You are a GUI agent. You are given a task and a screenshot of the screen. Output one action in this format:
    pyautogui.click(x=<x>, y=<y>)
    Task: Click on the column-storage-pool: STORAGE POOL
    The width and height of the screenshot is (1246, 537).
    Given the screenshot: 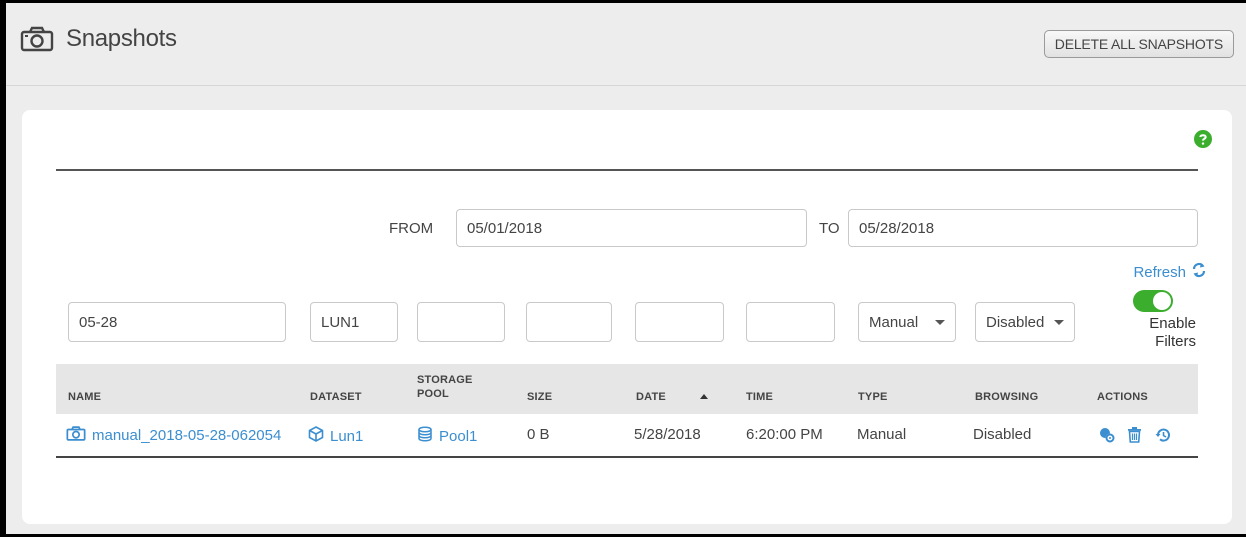 What is the action you would take?
    pyautogui.click(x=445, y=387)
    